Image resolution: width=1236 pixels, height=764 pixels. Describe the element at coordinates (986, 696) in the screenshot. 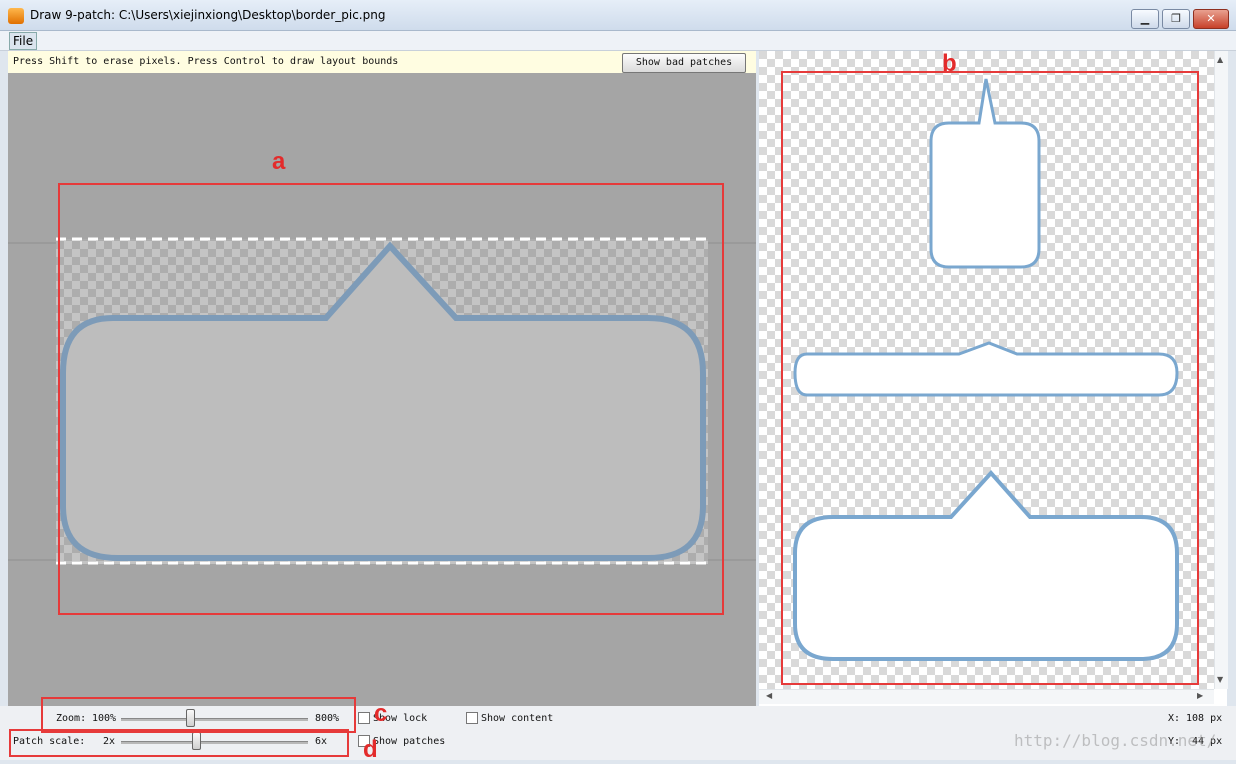

I see `preview-horizontal-scrollbar: ◀ ▶` at that location.